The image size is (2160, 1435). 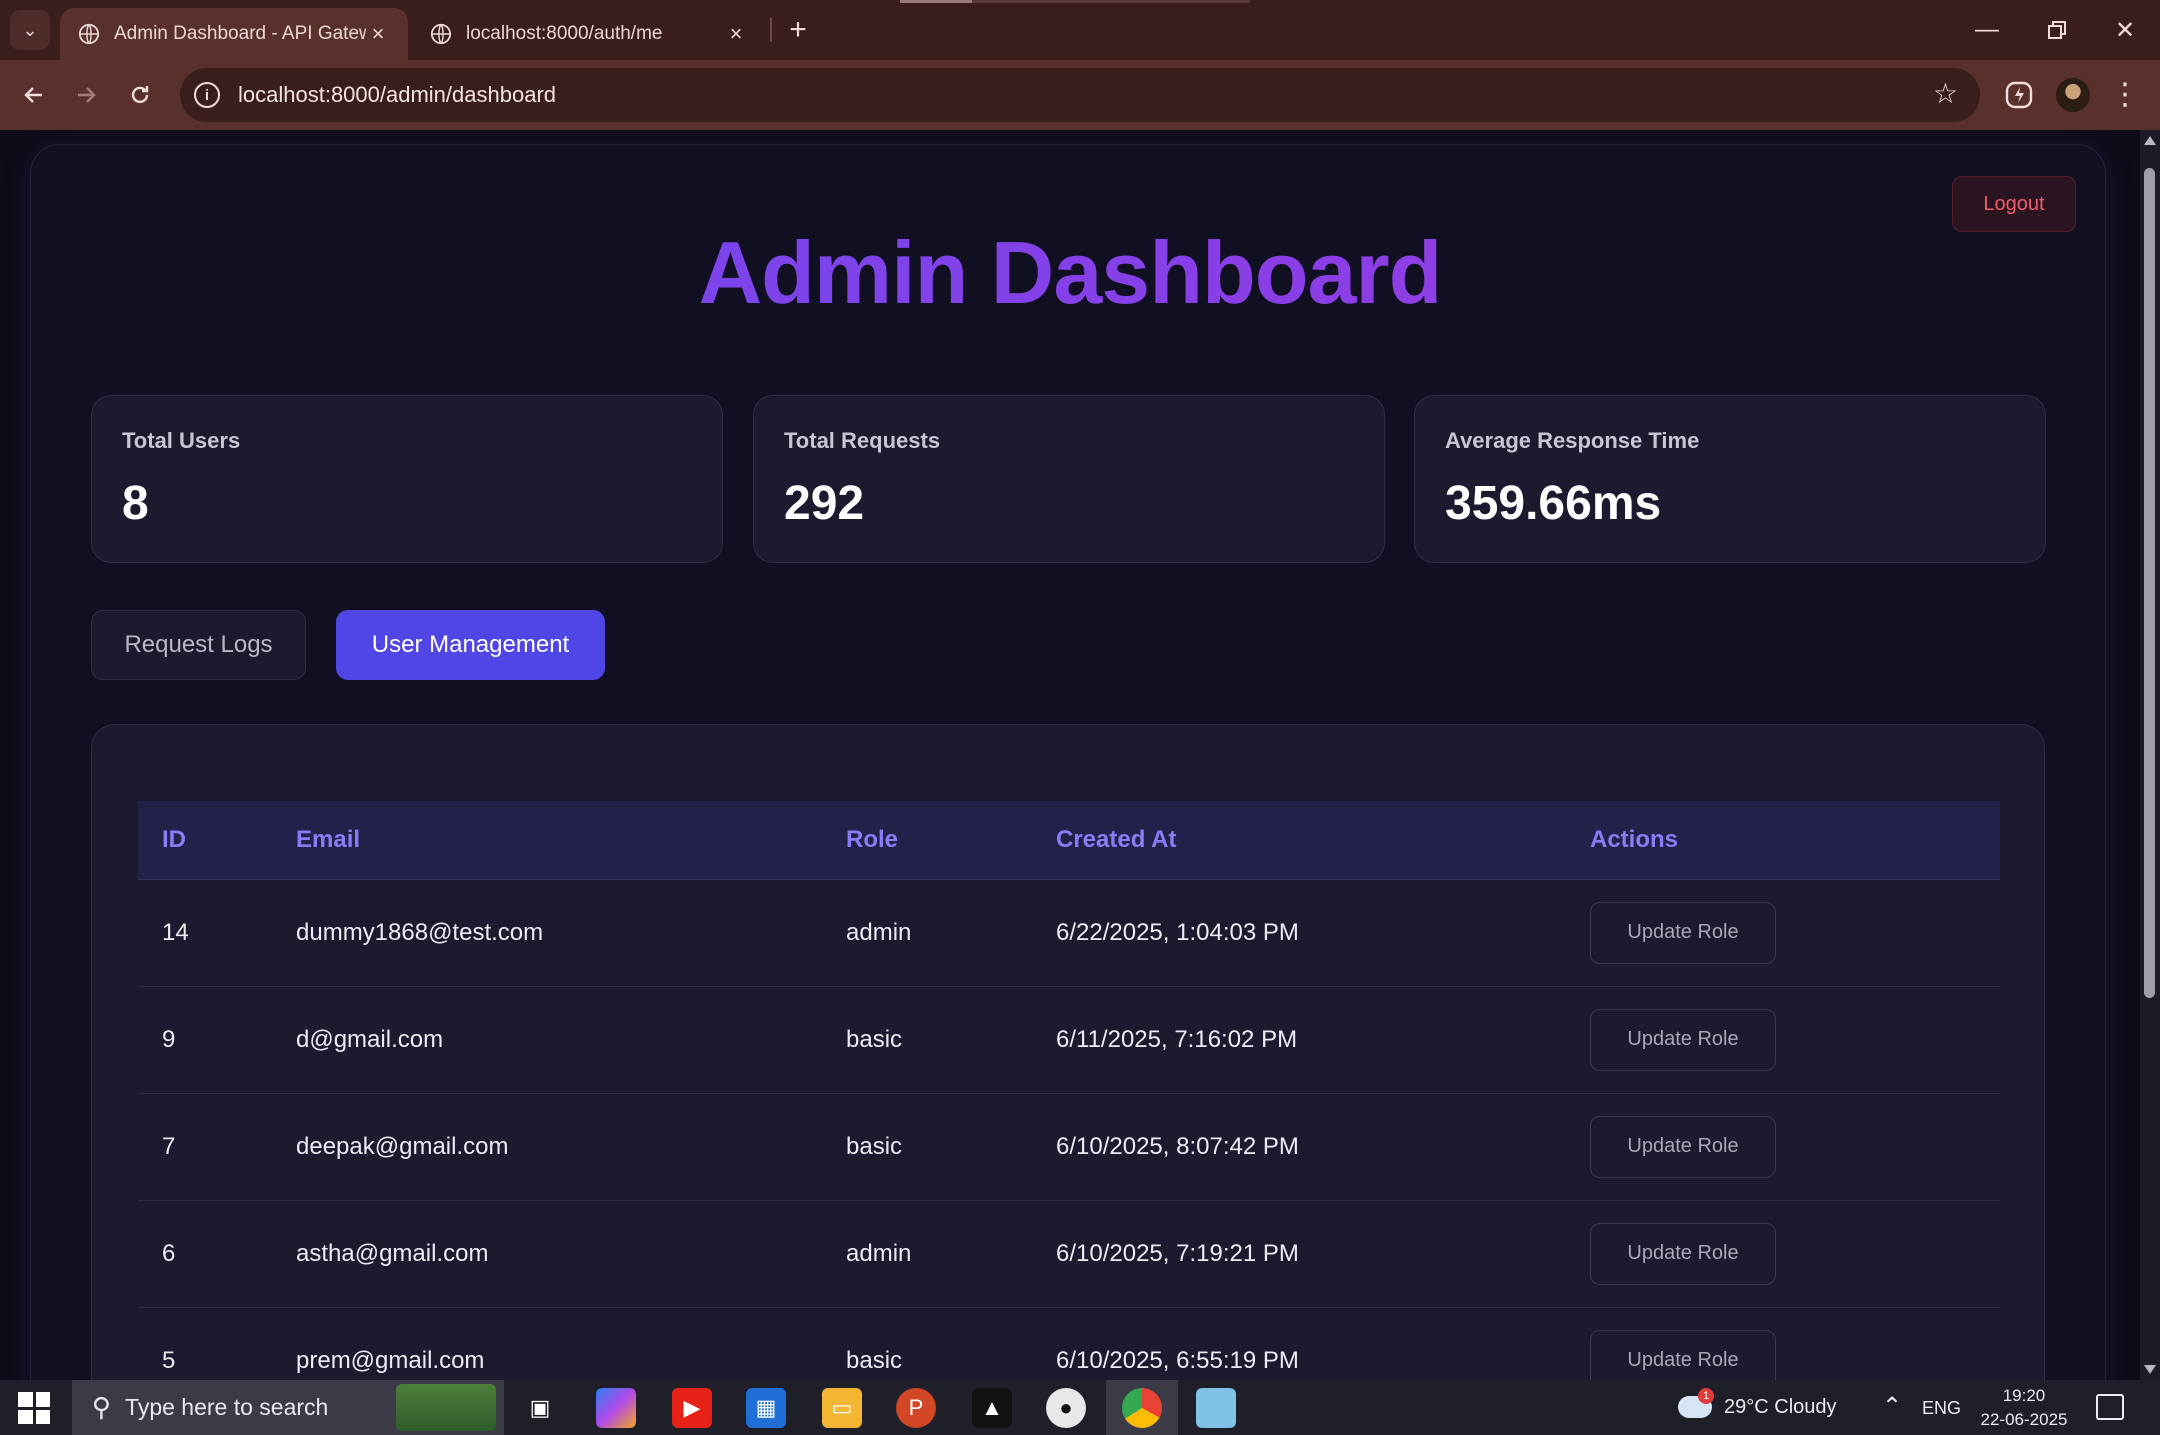 I want to click on language-indicator: ENG, so click(x=1941, y=1408).